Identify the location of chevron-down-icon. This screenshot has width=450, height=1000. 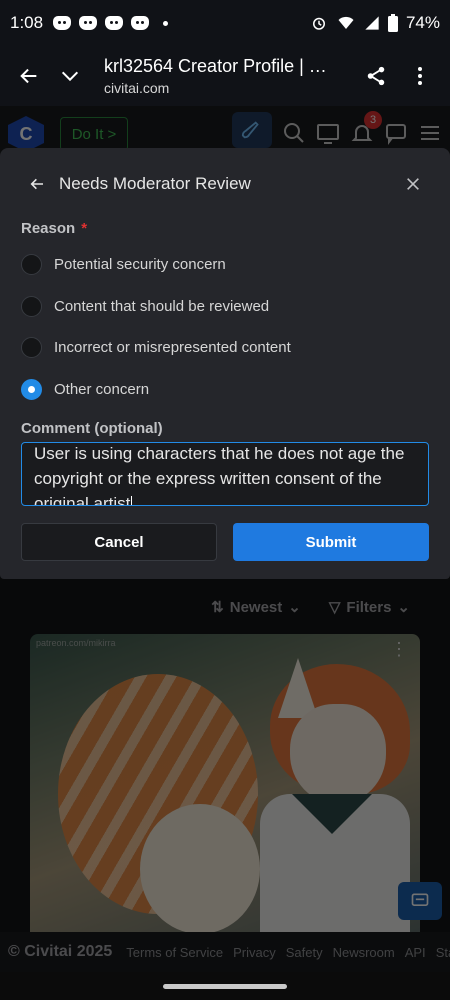
(70, 76).